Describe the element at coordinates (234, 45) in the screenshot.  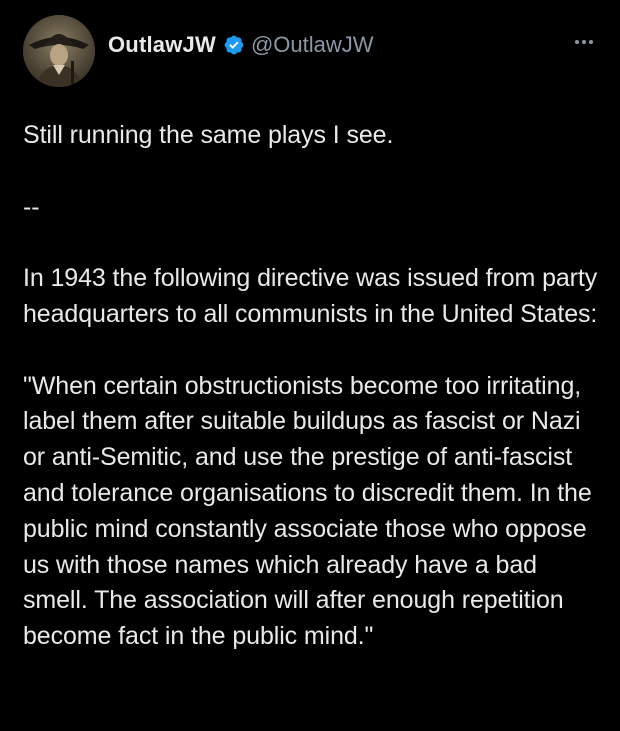
I see `verified-badge-icon` at that location.